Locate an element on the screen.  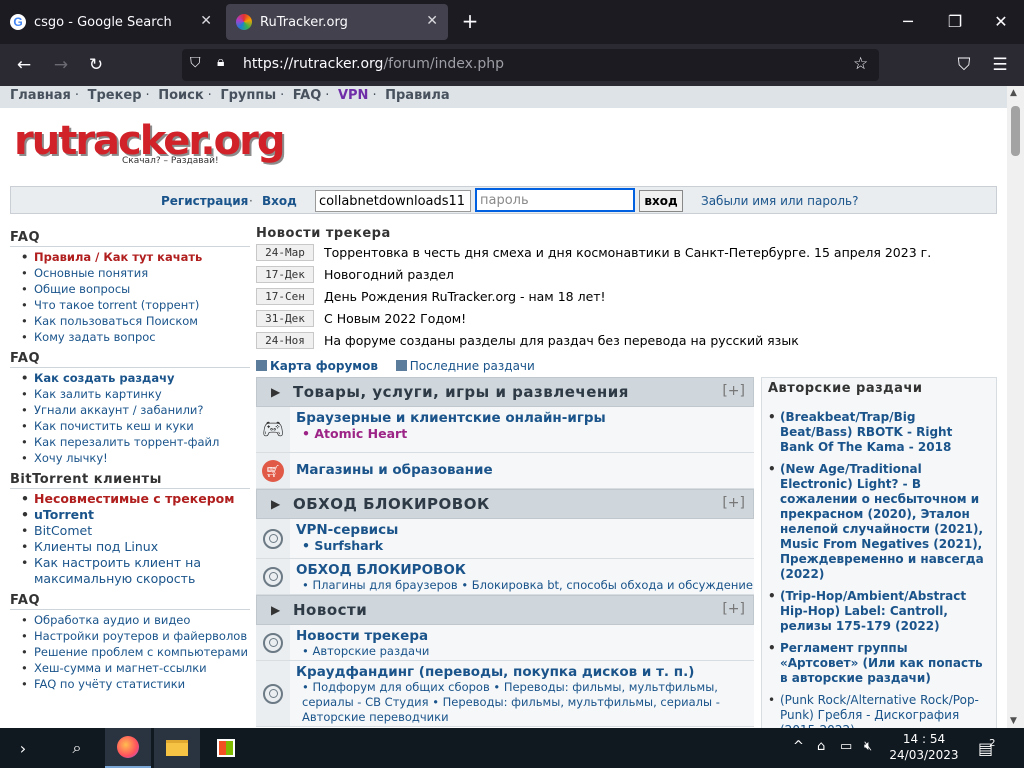
sidebar-link: Несовместимые с трекером is located at coordinates (135, 499).